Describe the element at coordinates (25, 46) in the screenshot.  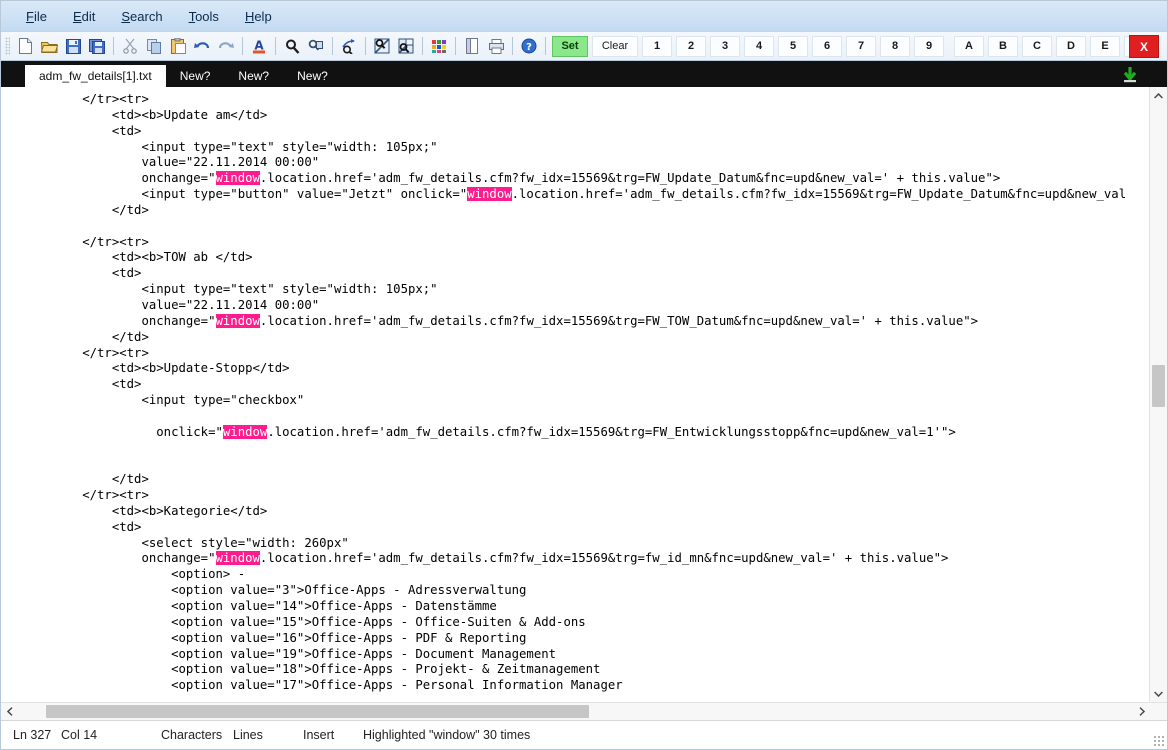
I see `new-file-icon` at that location.